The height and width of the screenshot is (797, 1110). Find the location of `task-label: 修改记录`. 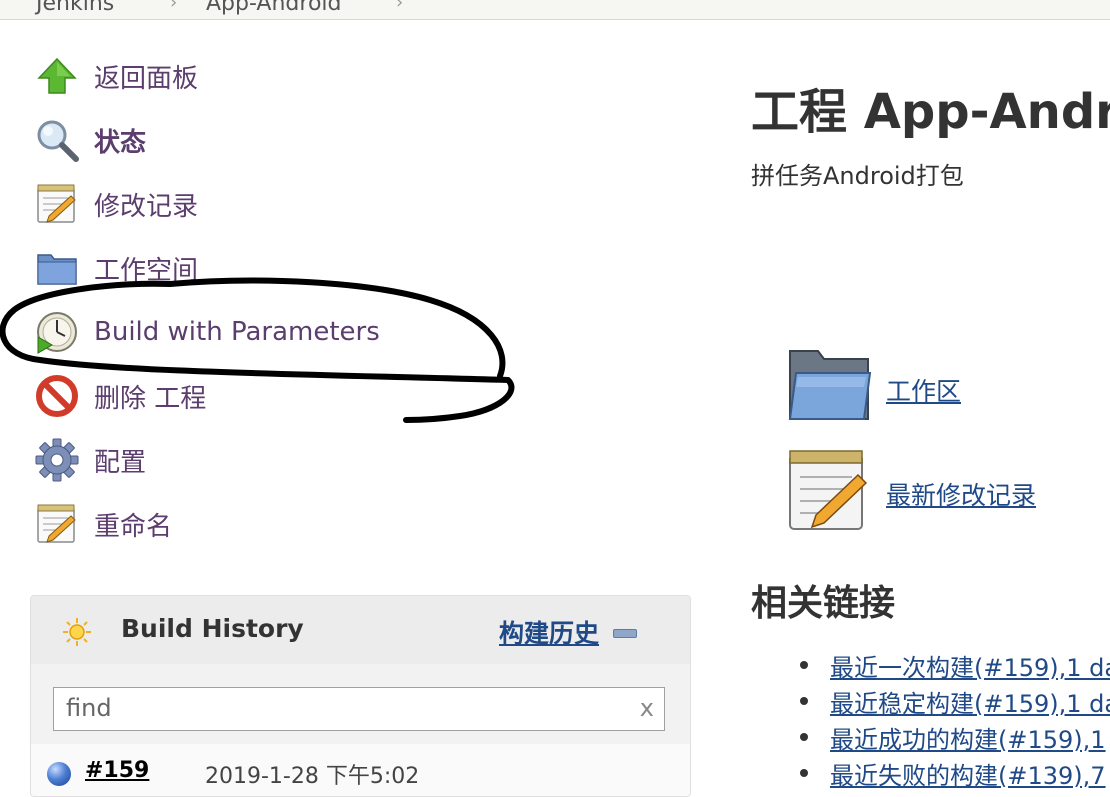

task-label: 修改记录 is located at coordinates (146, 206).